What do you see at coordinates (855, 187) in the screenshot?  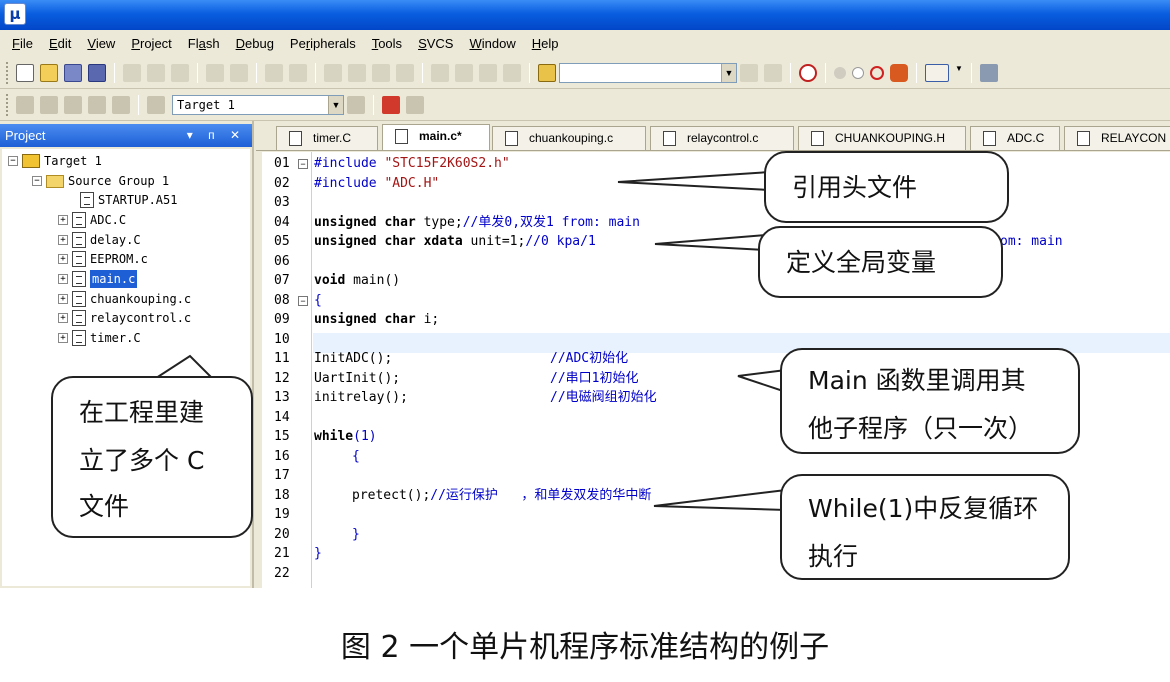 I see `callout-text: 引用头文件` at bounding box center [855, 187].